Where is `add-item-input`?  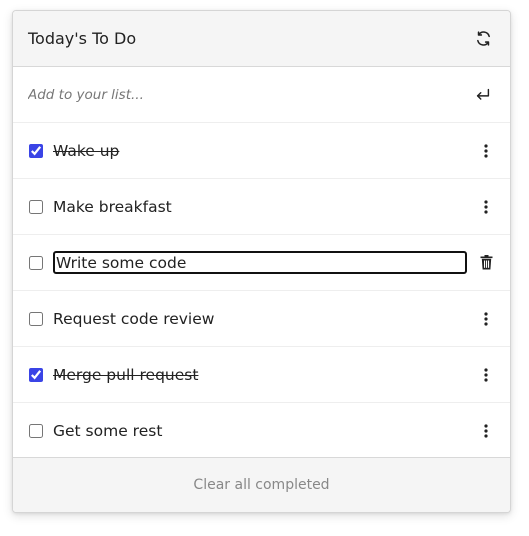 add-item-input is located at coordinates (238, 94).